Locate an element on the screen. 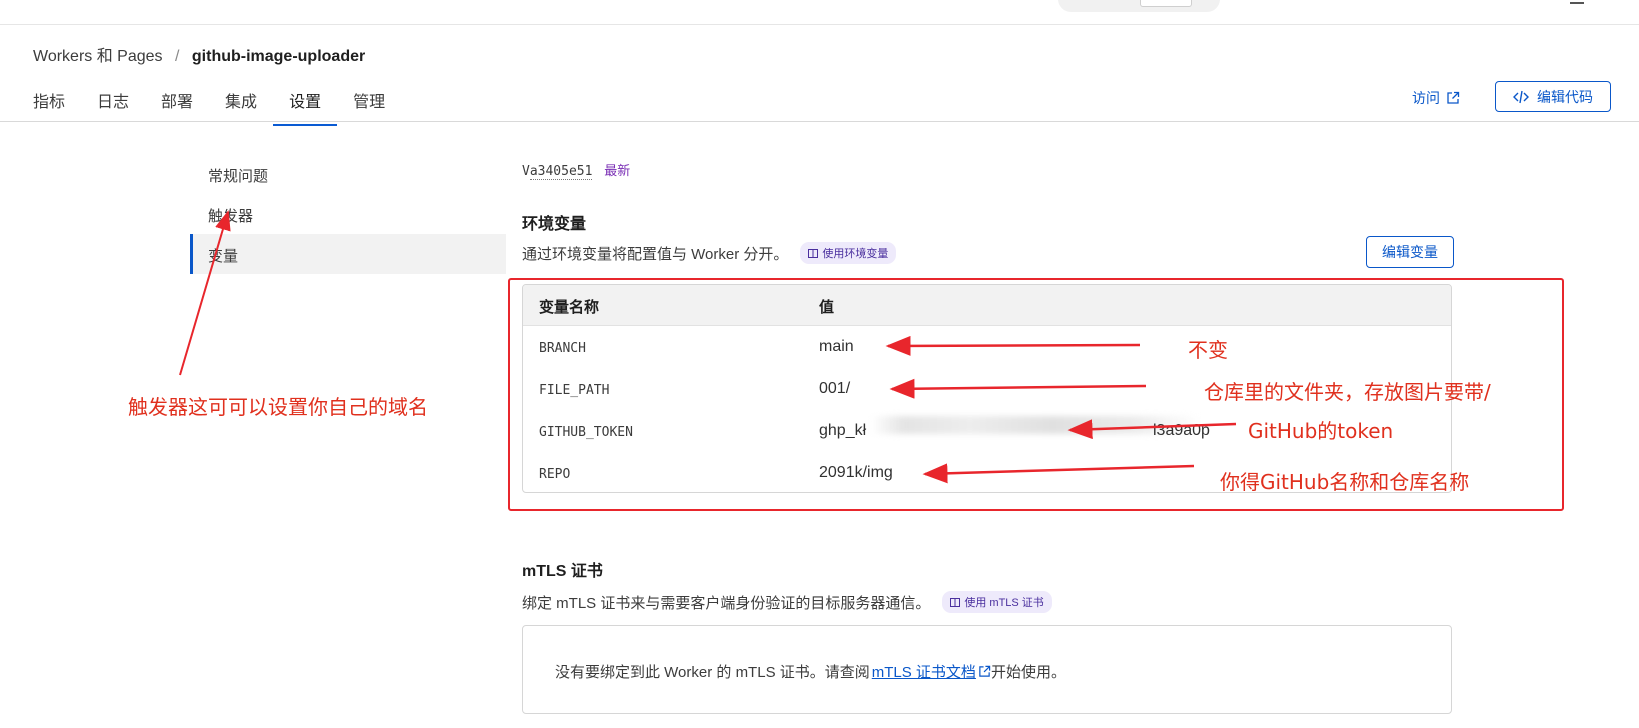  mtls-empty-before: 没有要绑定到此 Worker 的 mTLS 证书。请查阅 is located at coordinates (712, 672).